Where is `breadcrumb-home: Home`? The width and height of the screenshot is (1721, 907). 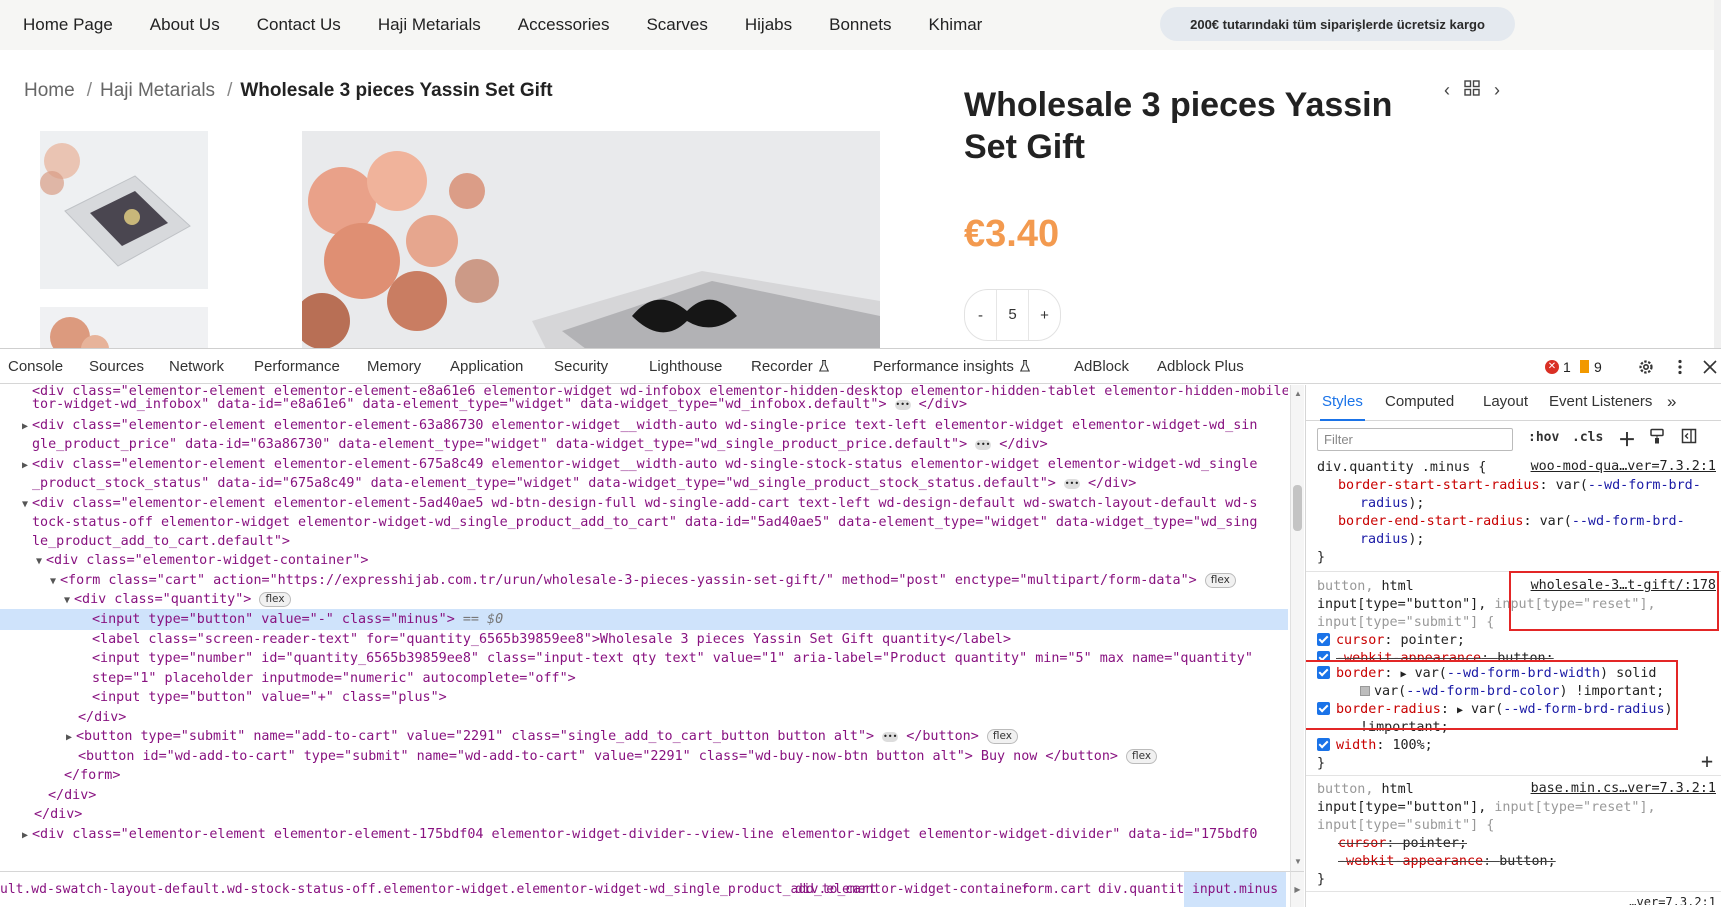
breadcrumb-home: Home is located at coordinates (49, 90).